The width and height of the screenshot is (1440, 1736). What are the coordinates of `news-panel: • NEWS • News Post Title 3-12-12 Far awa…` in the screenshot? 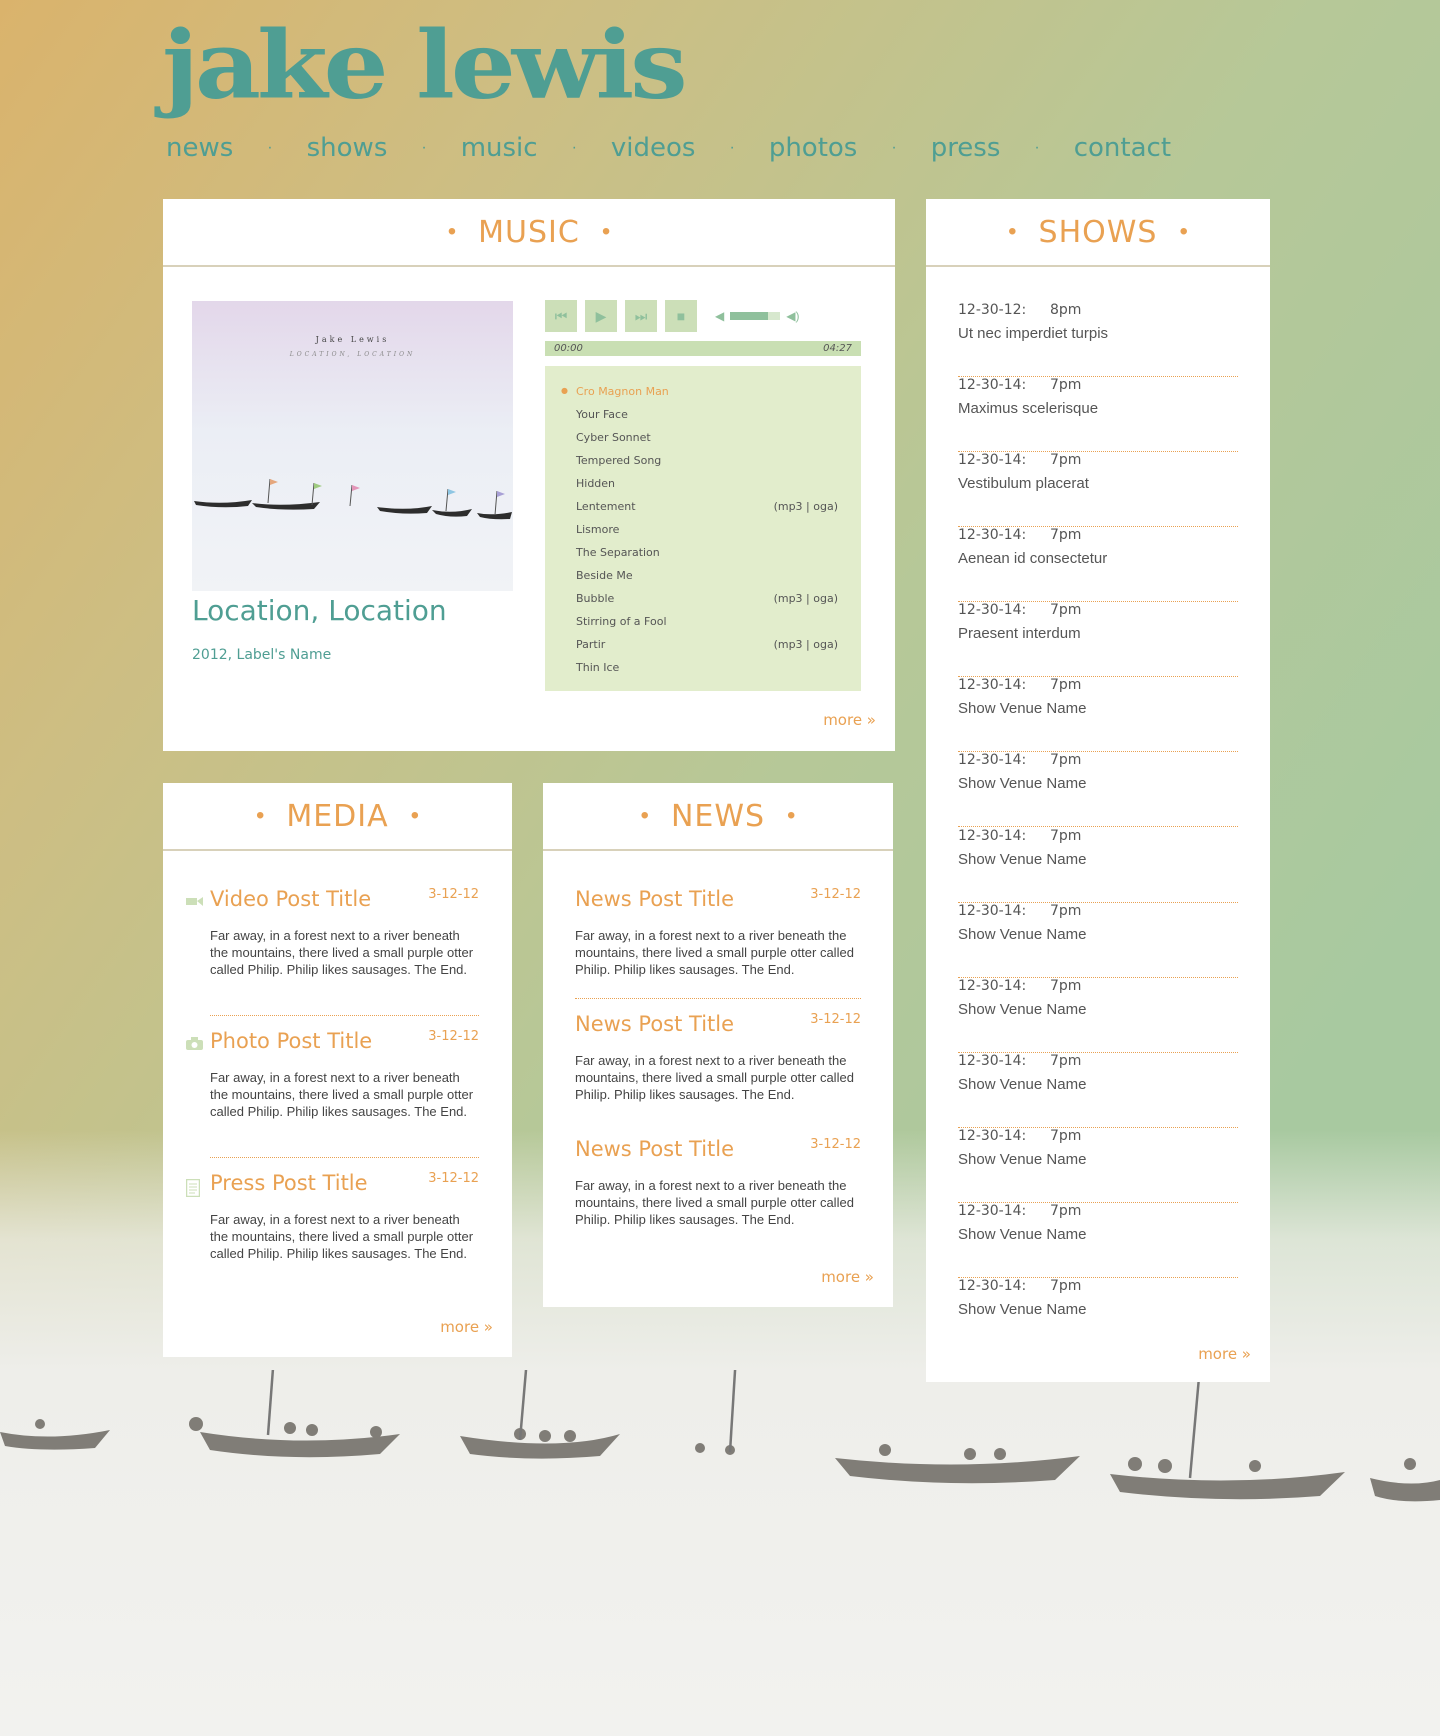 It's located at (718, 1045).